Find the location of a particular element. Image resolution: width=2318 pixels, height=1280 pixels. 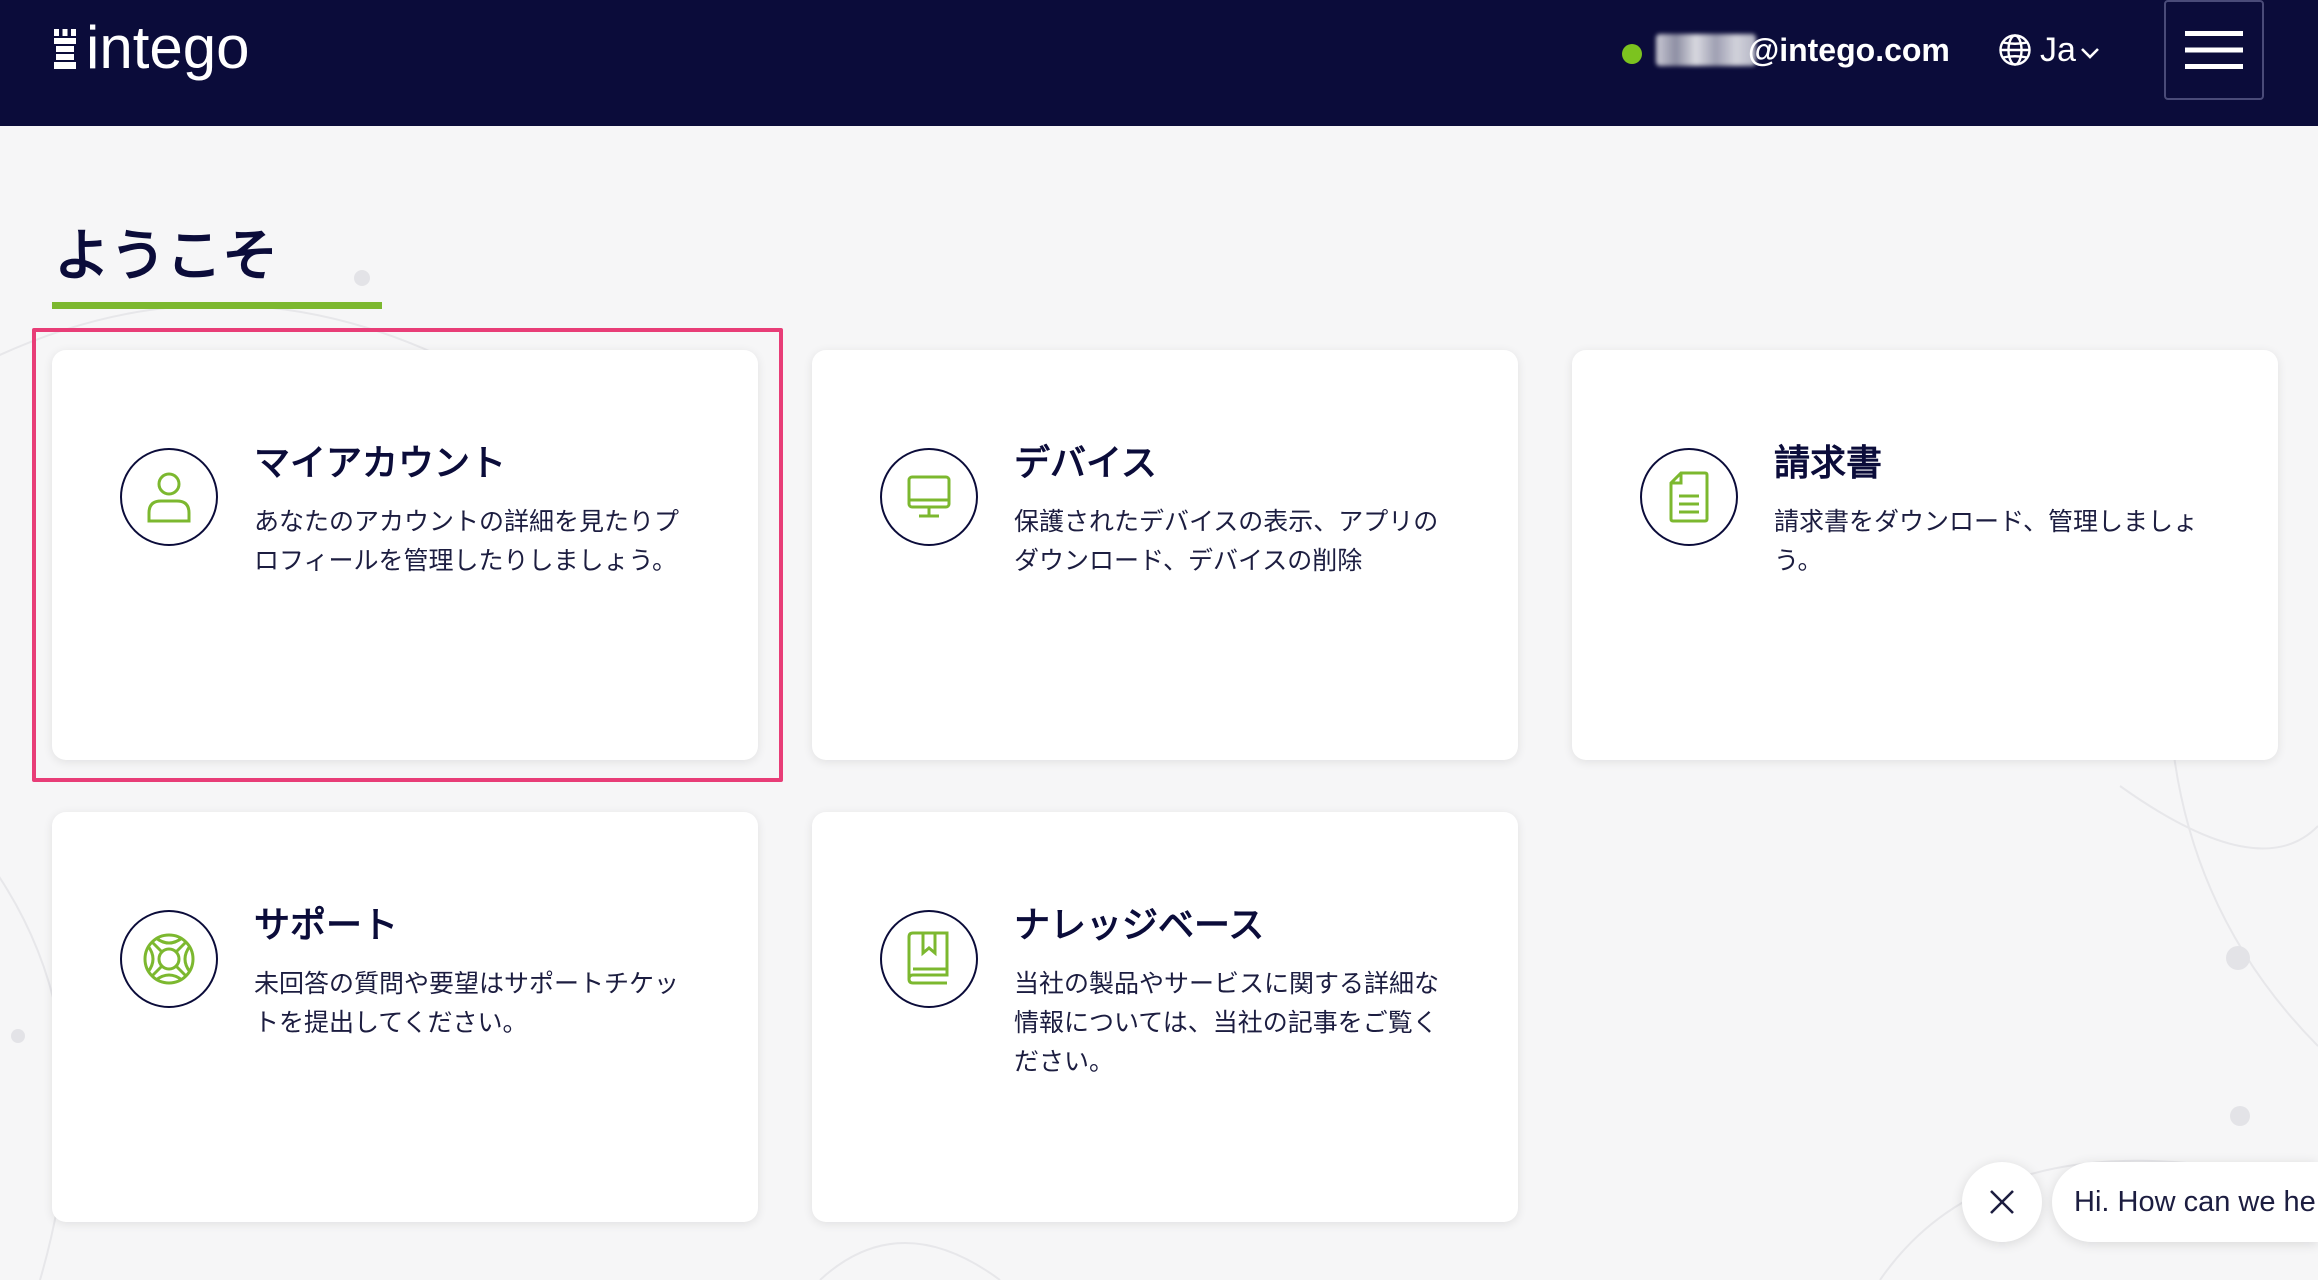

monitor-icon is located at coordinates (929, 497).